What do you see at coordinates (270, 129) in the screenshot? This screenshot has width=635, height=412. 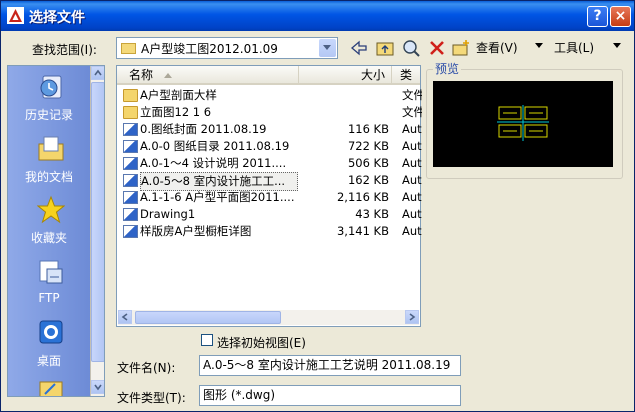 I see `file-row: 0.图纸封面 2011.08.19 116 KB Aut` at bounding box center [270, 129].